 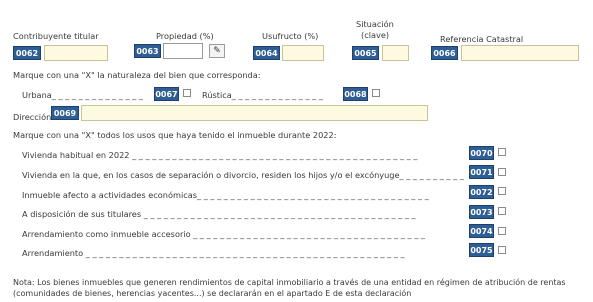 I want to click on situacion-label-clave: (clave), so click(x=375, y=35).